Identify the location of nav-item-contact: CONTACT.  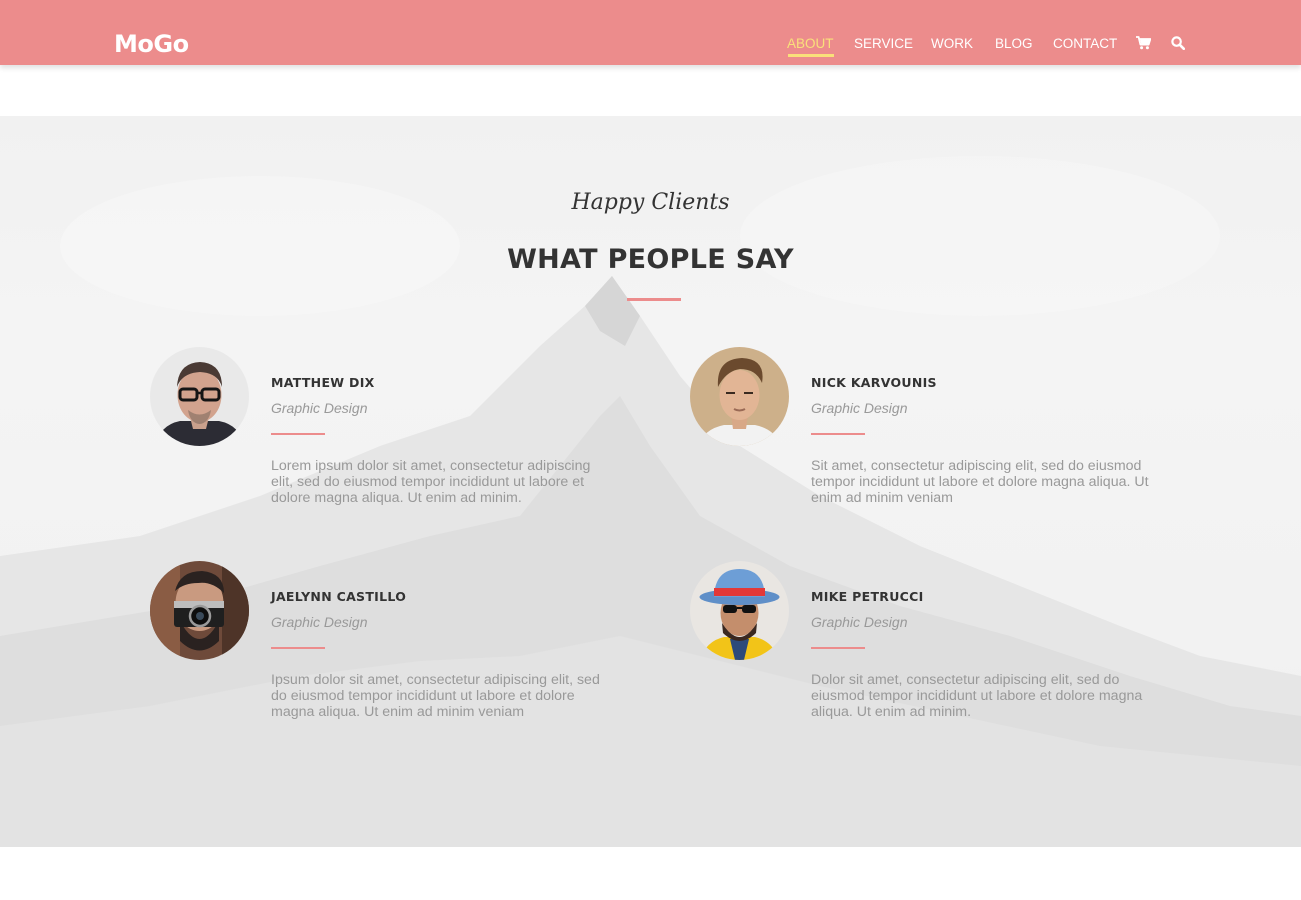
(1085, 44).